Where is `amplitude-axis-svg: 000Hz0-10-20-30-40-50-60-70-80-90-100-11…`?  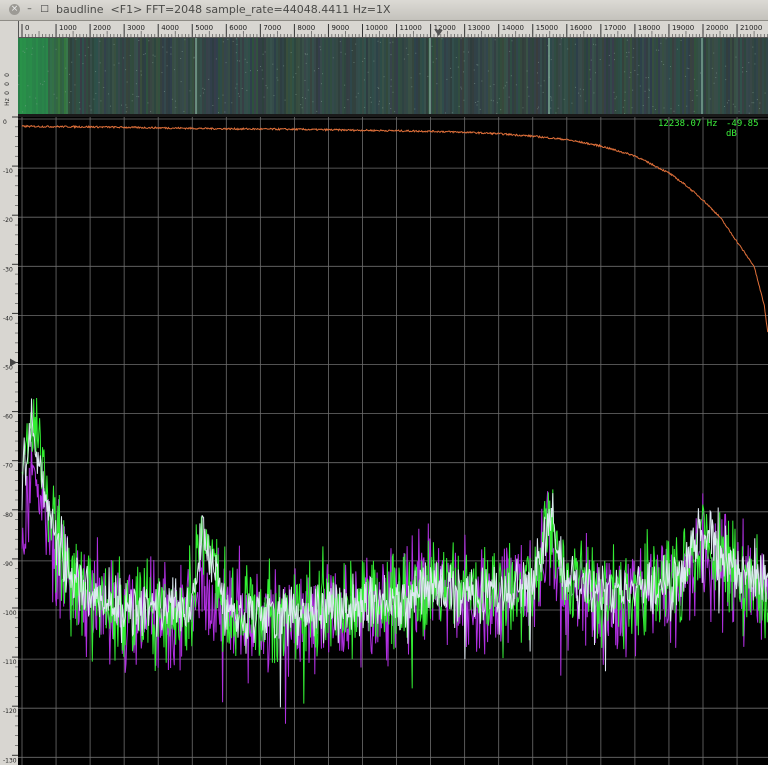 amplitude-axis-svg: 000Hz0-10-20-30-40-50-60-70-80-90-100-11… is located at coordinates (10, 418).